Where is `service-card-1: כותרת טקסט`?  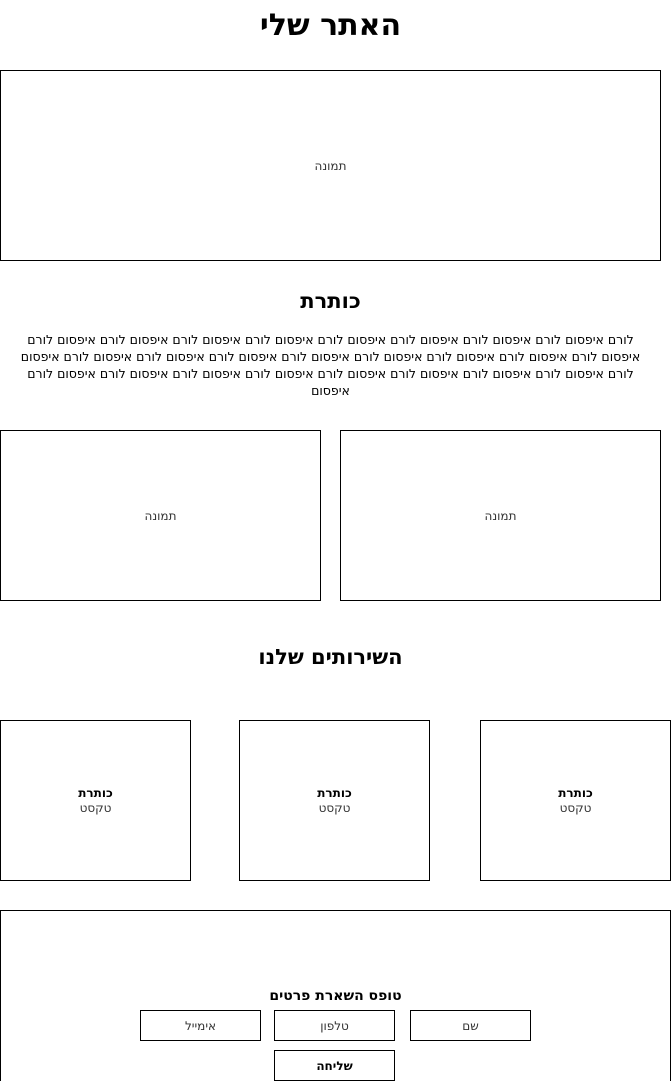 service-card-1: כותרת טקסט is located at coordinates (575, 800).